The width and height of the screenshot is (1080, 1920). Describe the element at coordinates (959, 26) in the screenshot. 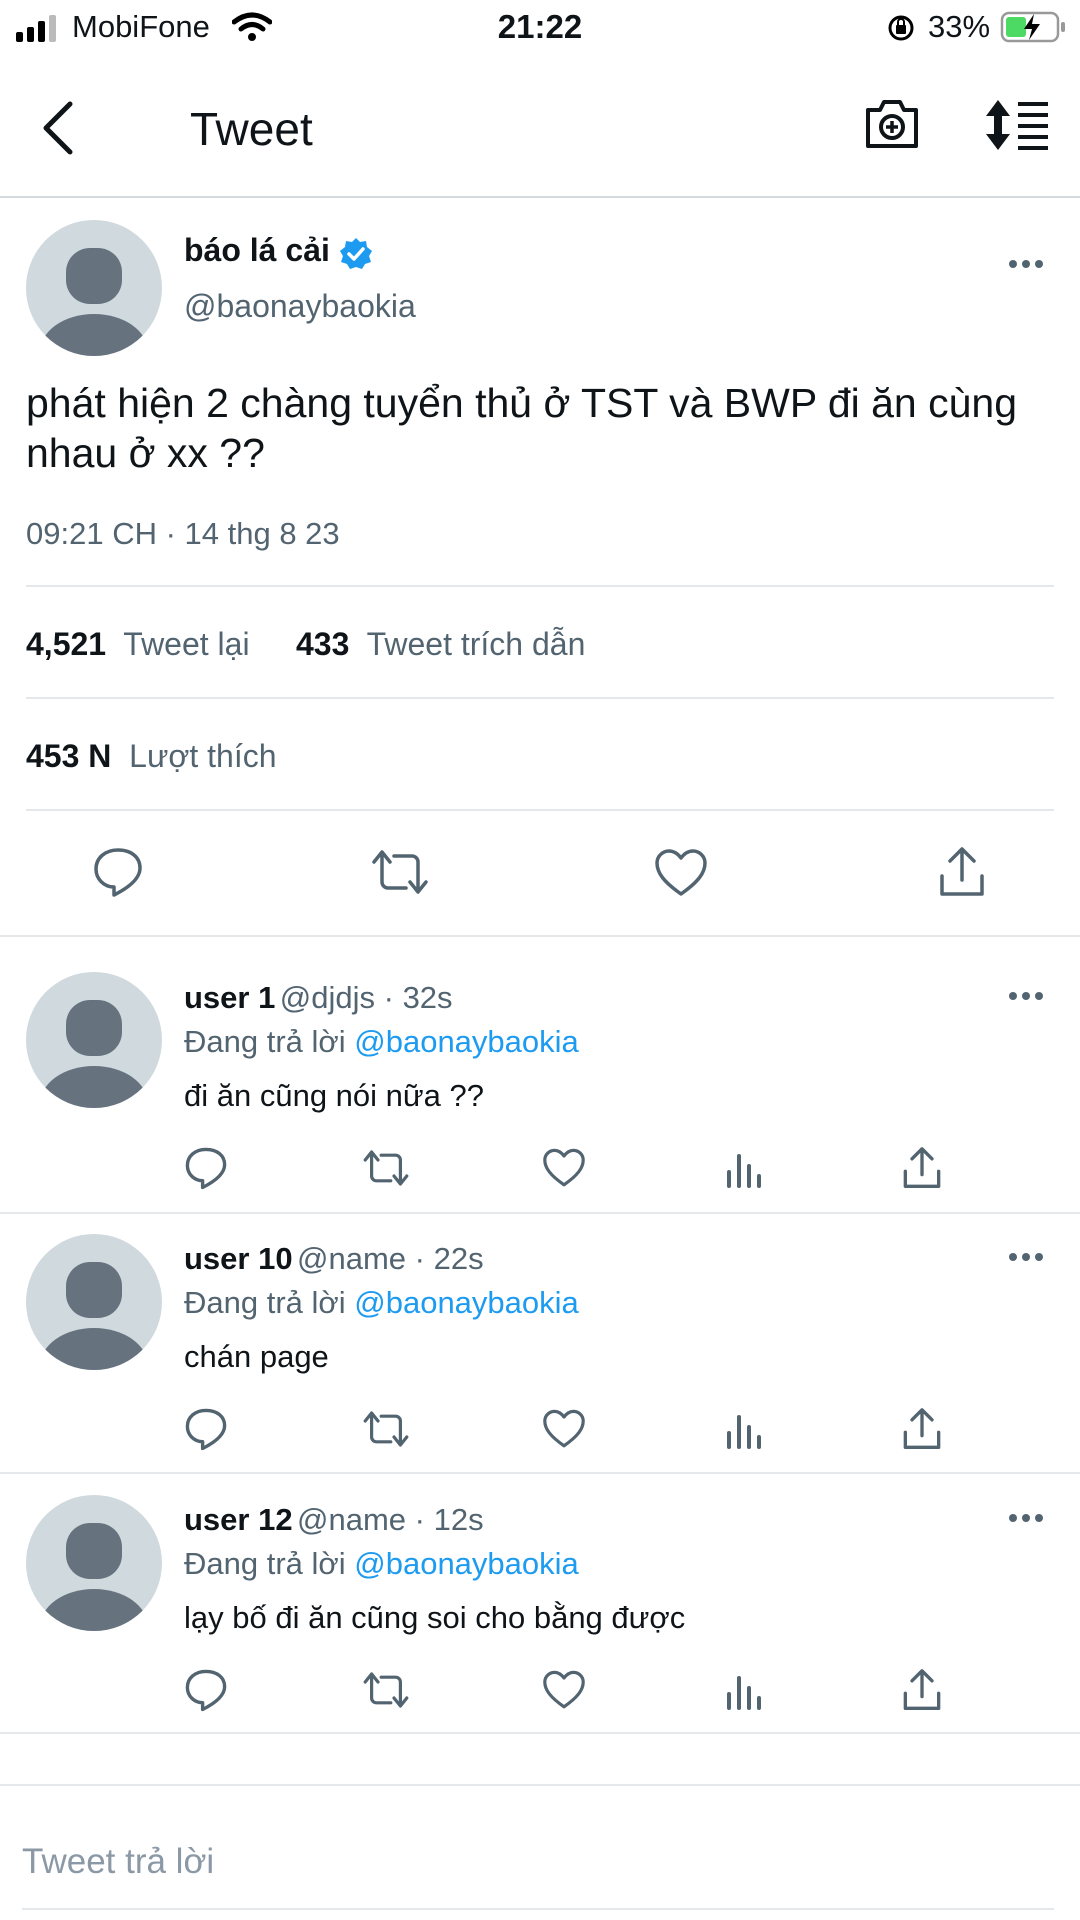

I see `battery-percentage: 33%` at that location.